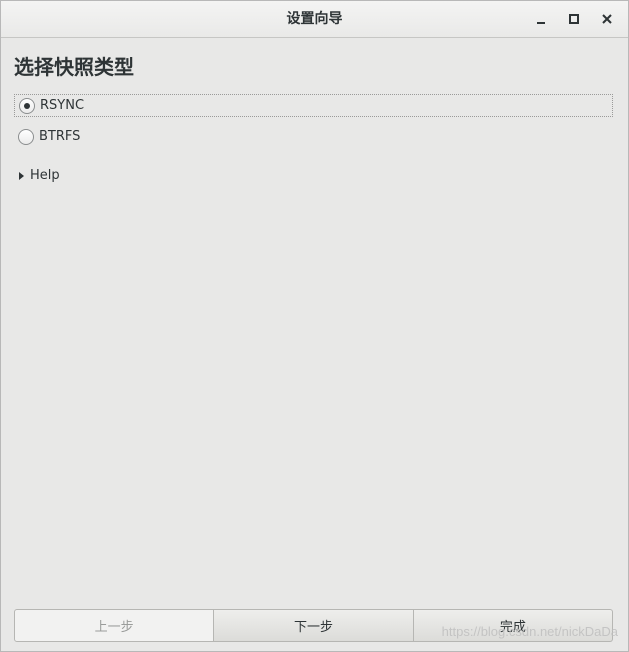  I want to click on next-button: 下一步, so click(314, 625).